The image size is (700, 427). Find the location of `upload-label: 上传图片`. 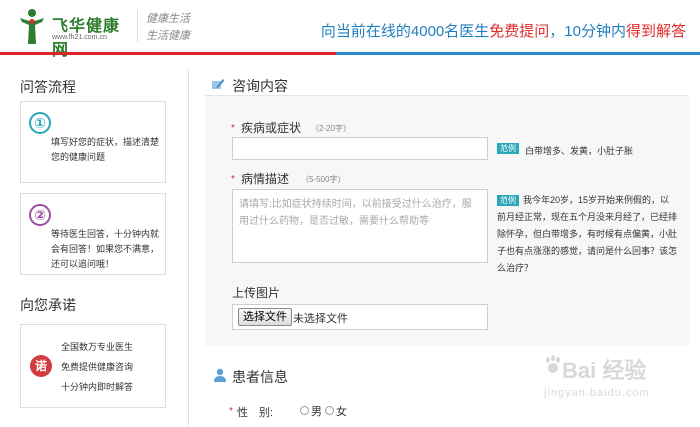

upload-label: 上传图片 is located at coordinates (256, 293).